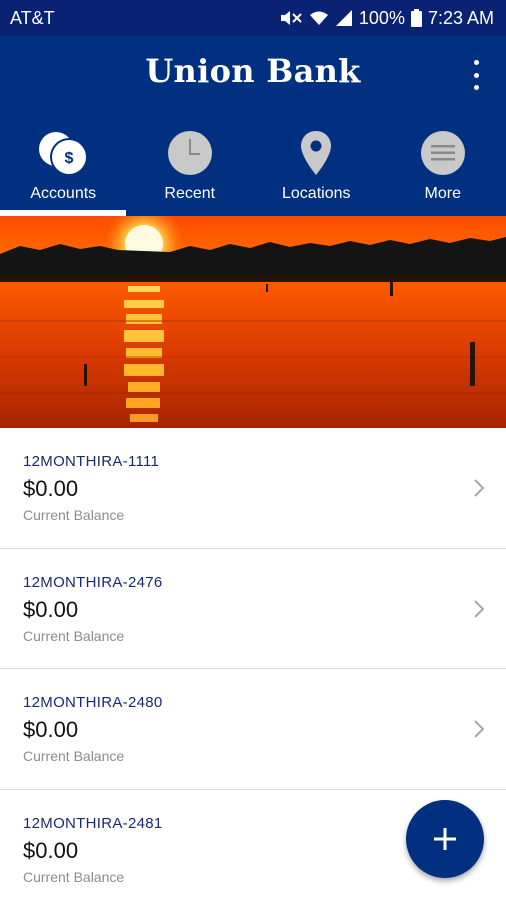  What do you see at coordinates (442, 193) in the screenshot?
I see `tab-more-label: More` at bounding box center [442, 193].